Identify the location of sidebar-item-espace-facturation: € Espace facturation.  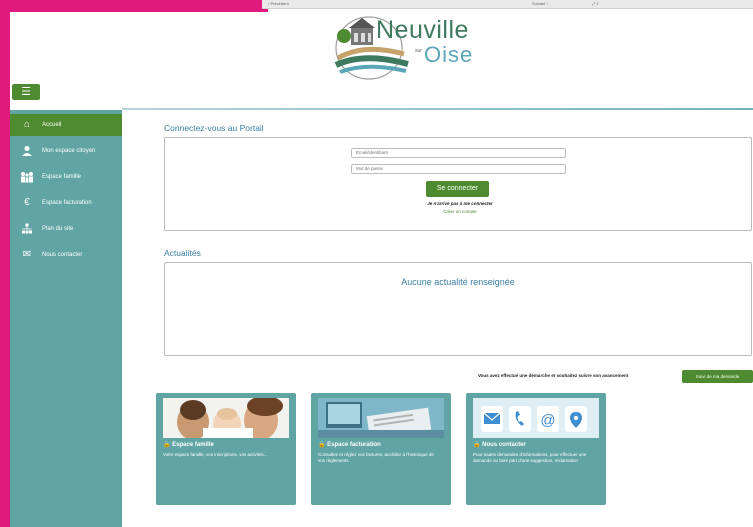
(66, 203).